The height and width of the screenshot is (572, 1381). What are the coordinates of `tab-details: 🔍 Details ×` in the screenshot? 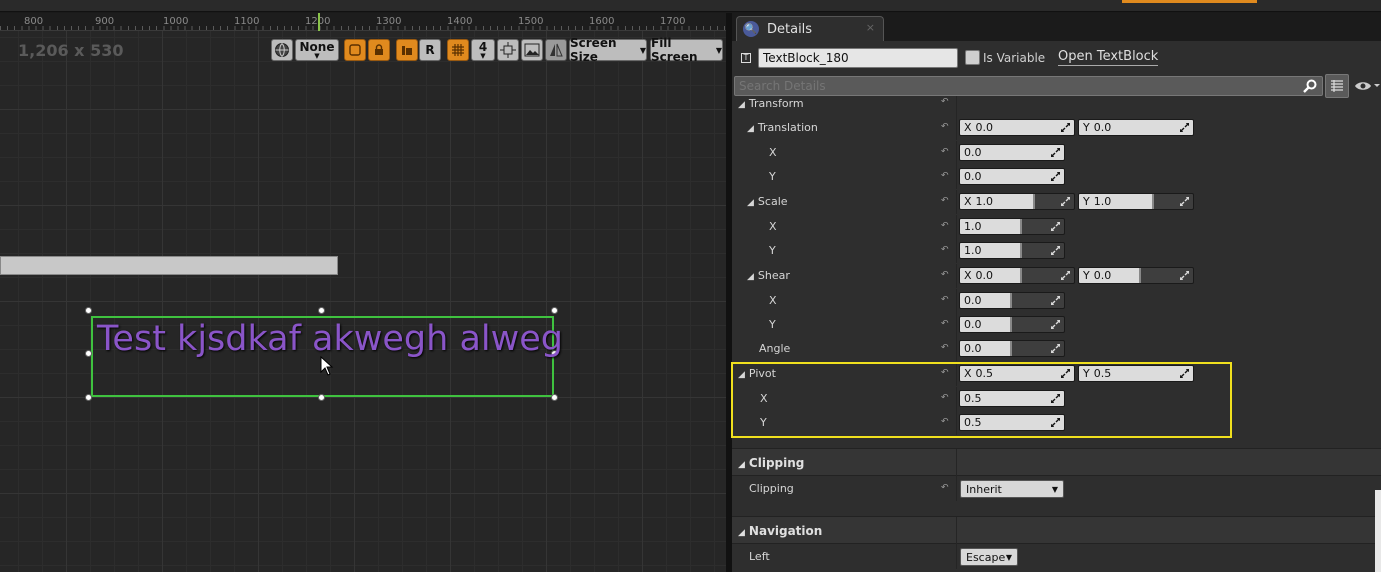 It's located at (810, 28).